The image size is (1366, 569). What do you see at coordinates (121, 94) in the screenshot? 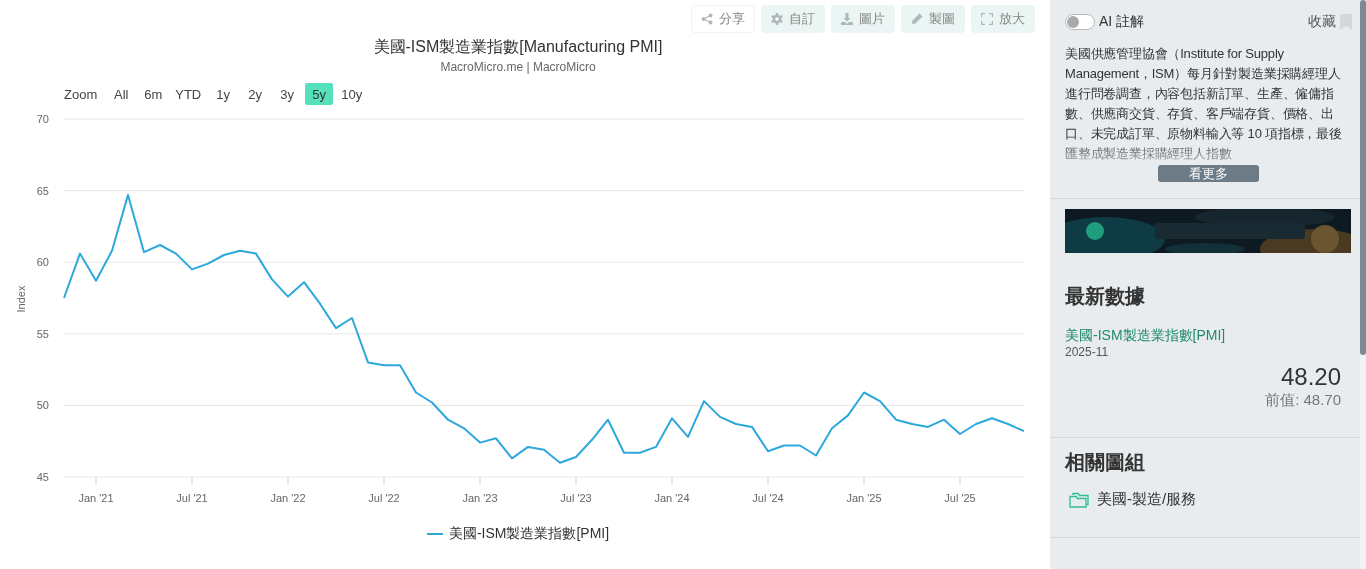
I see `range-button: All` at bounding box center [121, 94].